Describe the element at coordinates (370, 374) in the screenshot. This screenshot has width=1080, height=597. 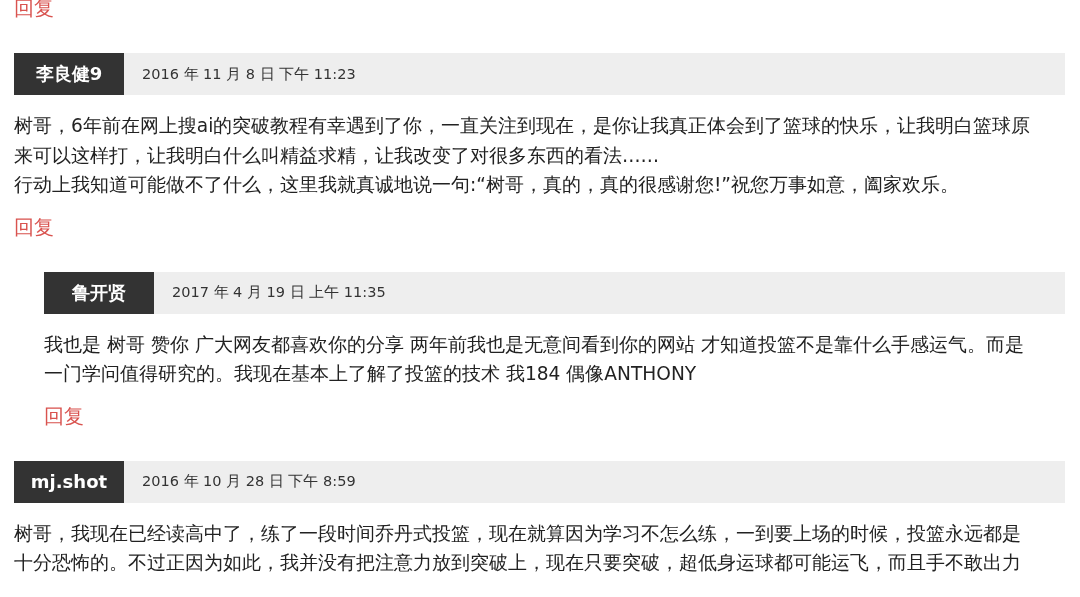
I see `comment-text: 一门学问值得研究的。我现在基本上了解了投篮的技术 我184 偶像ANTHONY` at that location.